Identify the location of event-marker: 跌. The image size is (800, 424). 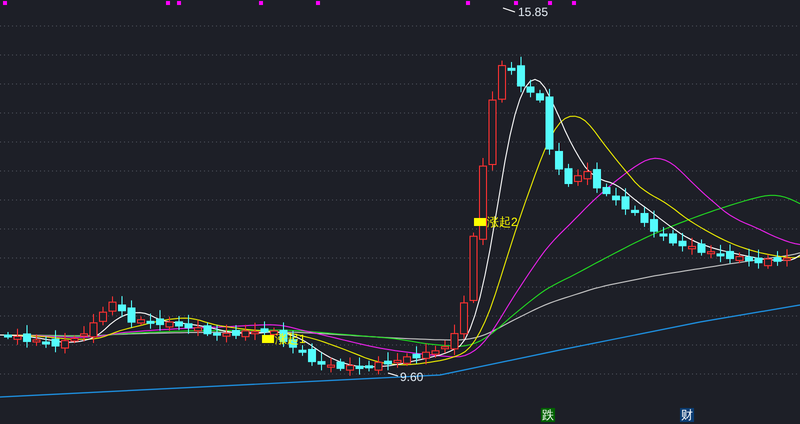
(548, 415).